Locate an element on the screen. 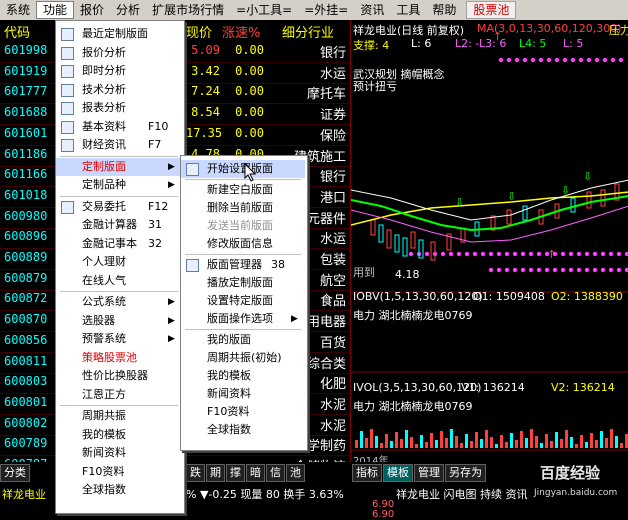  menu-item: 定制品种 ▶ is located at coordinates (119, 185).